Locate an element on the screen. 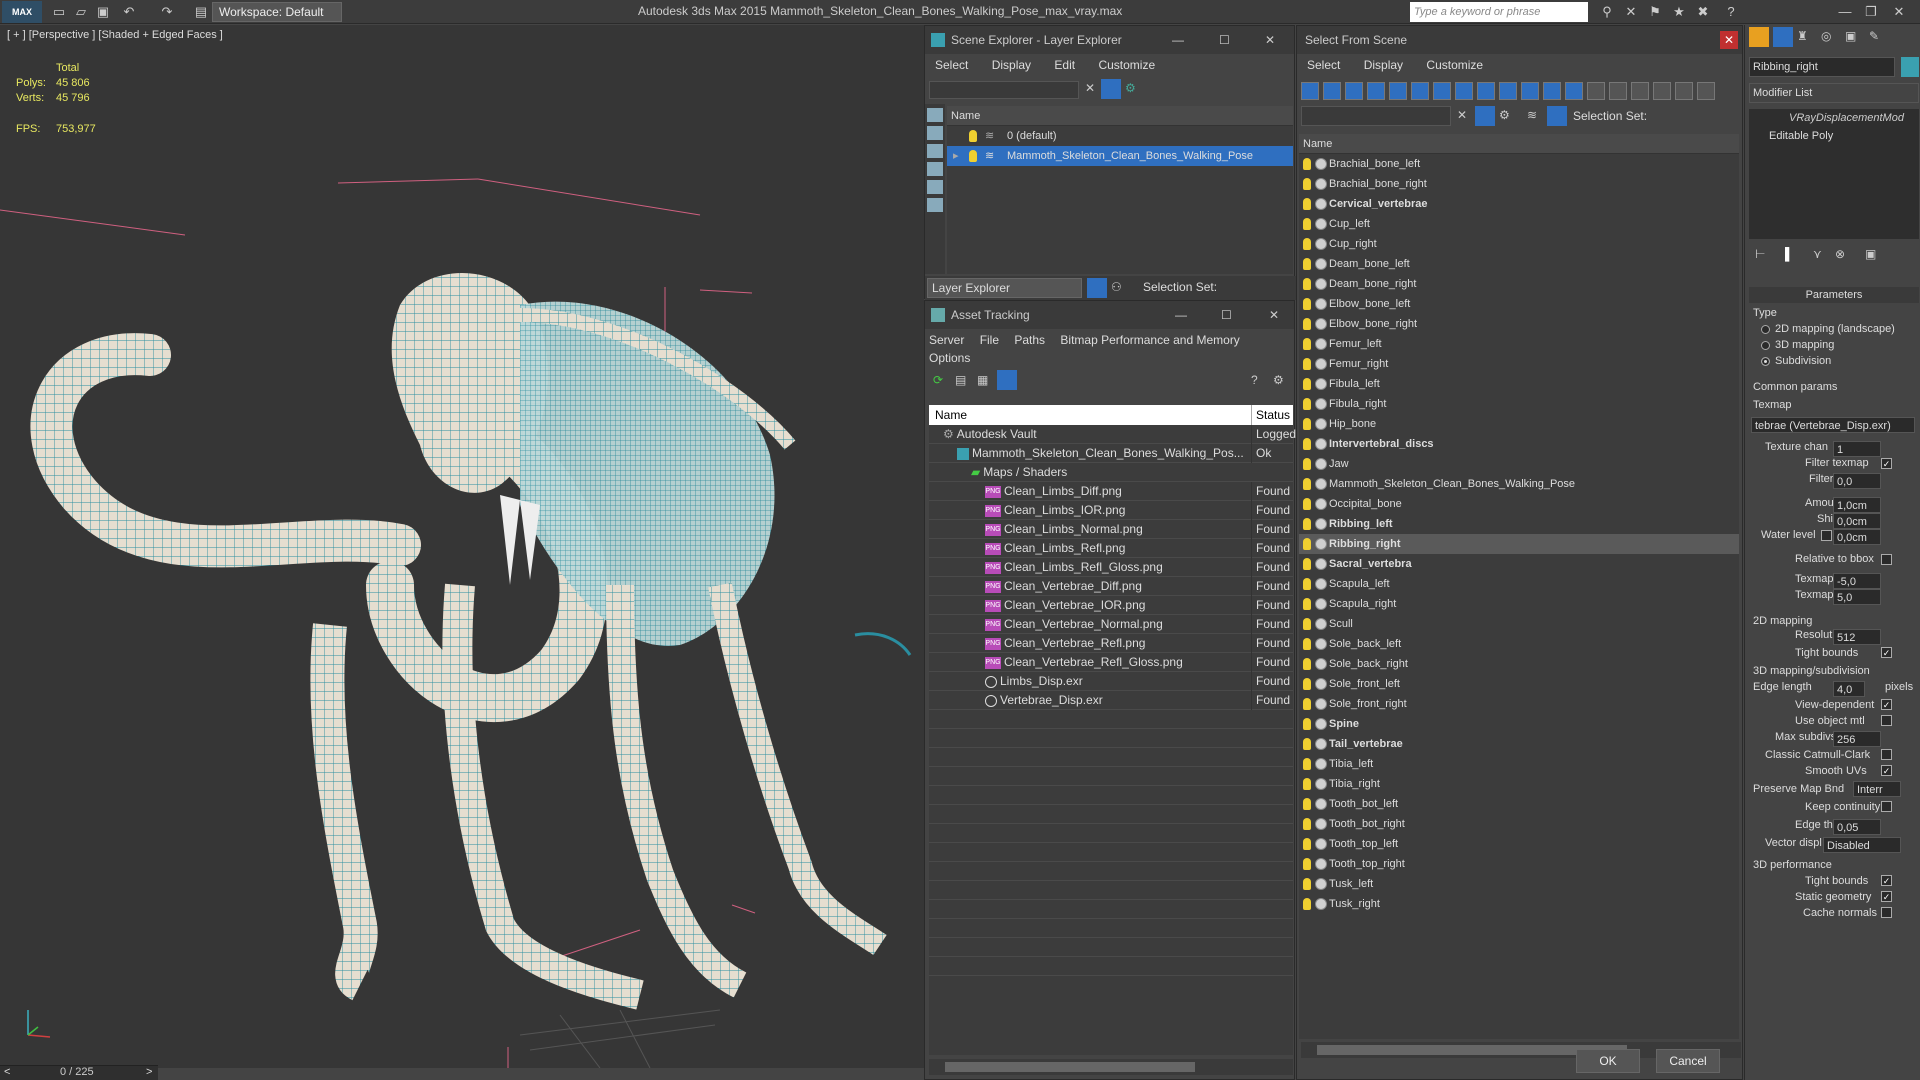  cache-normals-checkbox is located at coordinates (1886, 912).